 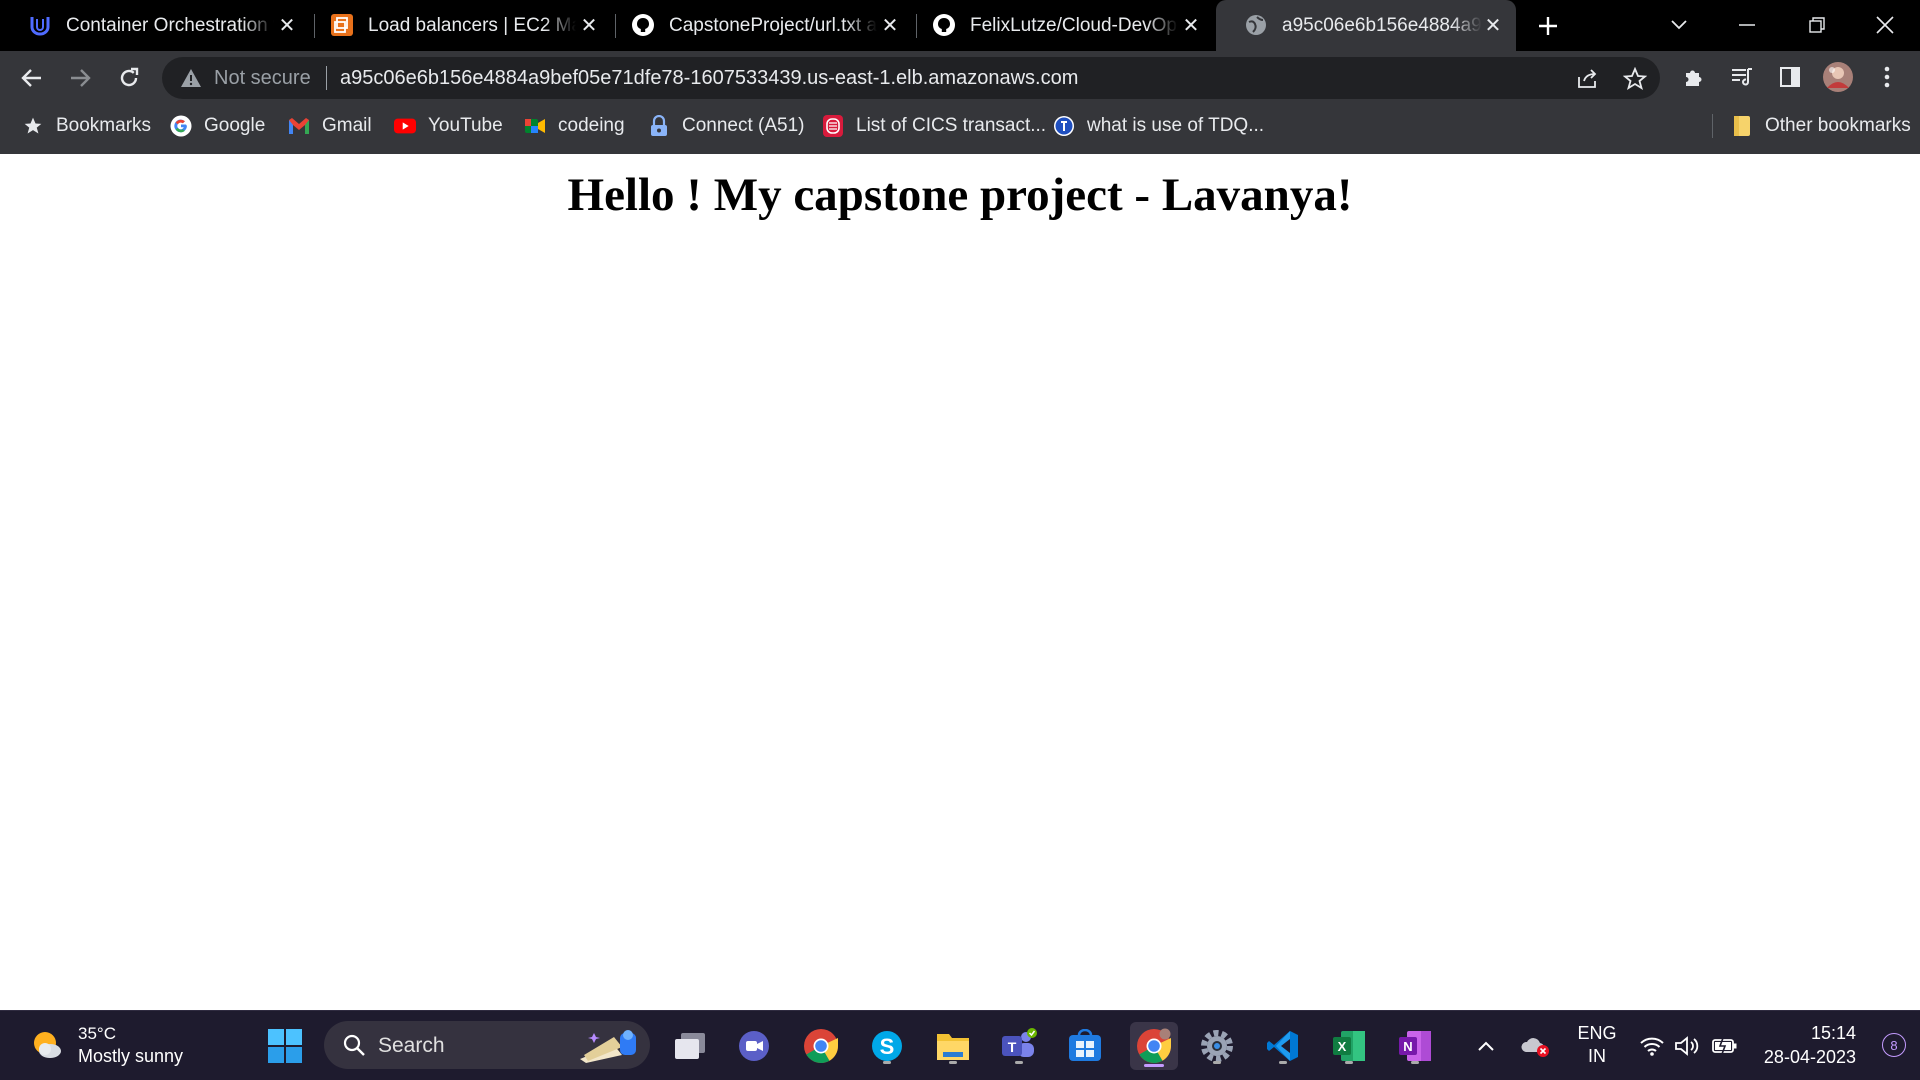 What do you see at coordinates (754, 1046) in the screenshot?
I see `chat-icon` at bounding box center [754, 1046].